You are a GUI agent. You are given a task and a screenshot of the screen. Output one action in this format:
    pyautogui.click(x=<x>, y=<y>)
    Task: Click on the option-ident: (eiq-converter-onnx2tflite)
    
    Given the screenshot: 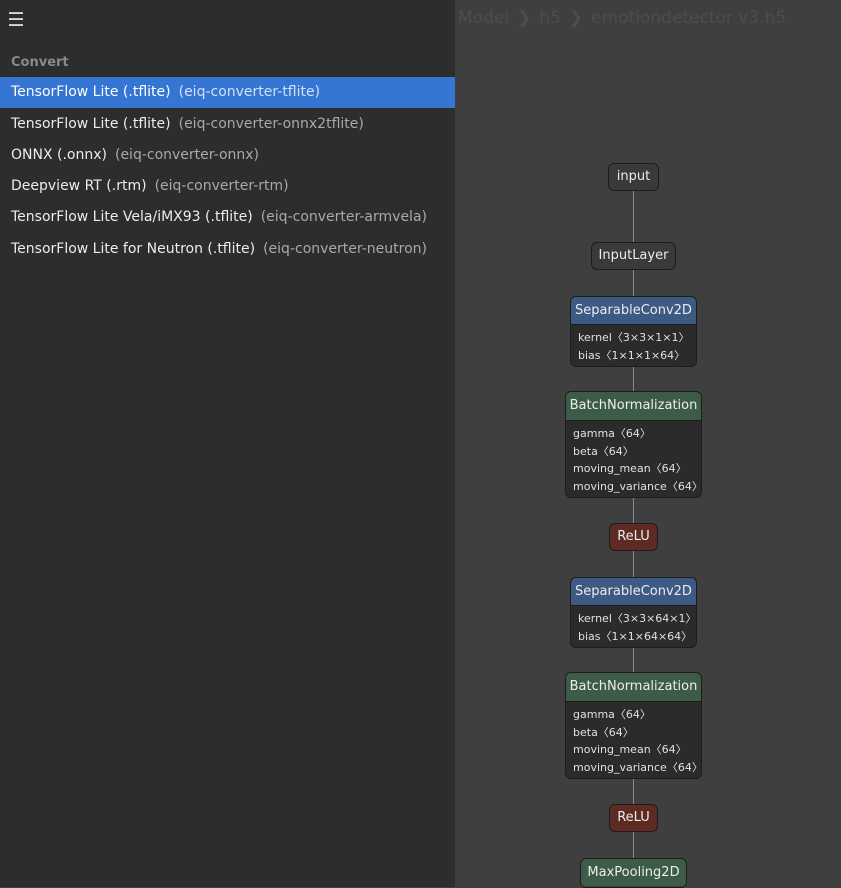 What is the action you would take?
    pyautogui.click(x=271, y=124)
    